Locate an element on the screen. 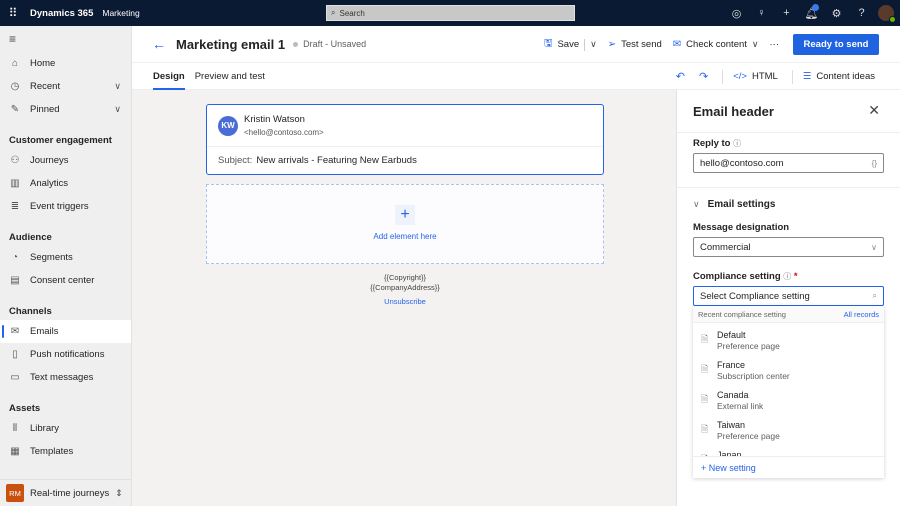 The image size is (900, 506). test-send-button: ➢ Test send is located at coordinates (635, 44).